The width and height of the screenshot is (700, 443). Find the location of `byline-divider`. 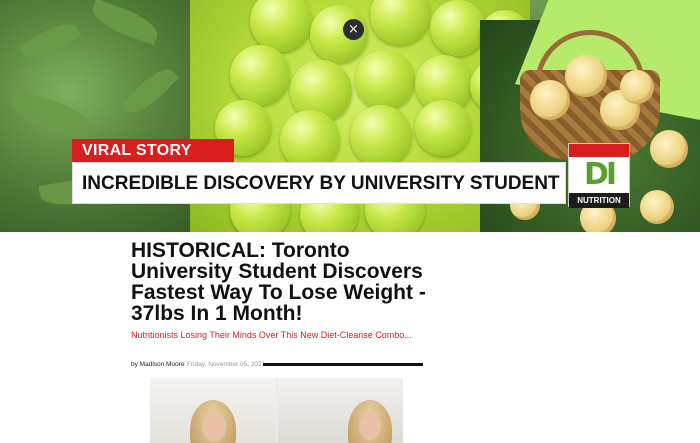

byline-divider is located at coordinates (343, 364).